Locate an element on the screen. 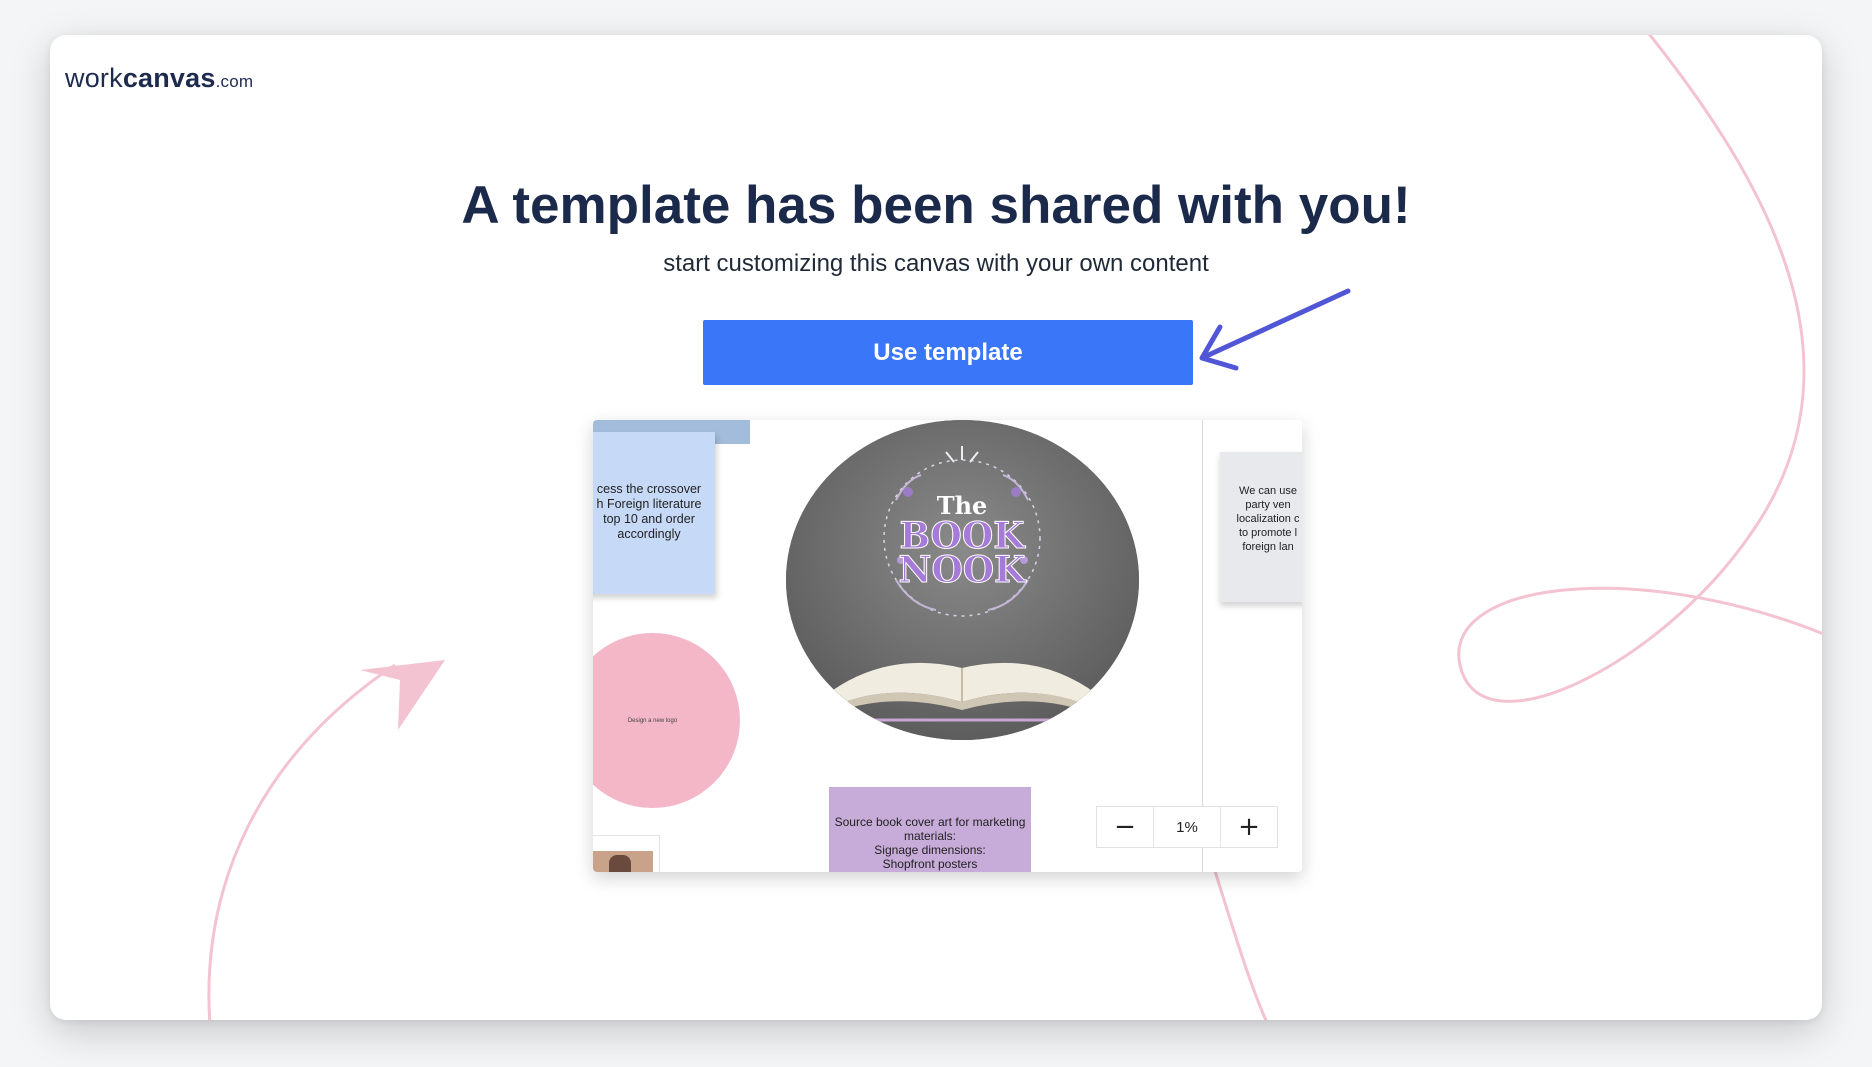  image-thumbnail is located at coordinates (623, 861).